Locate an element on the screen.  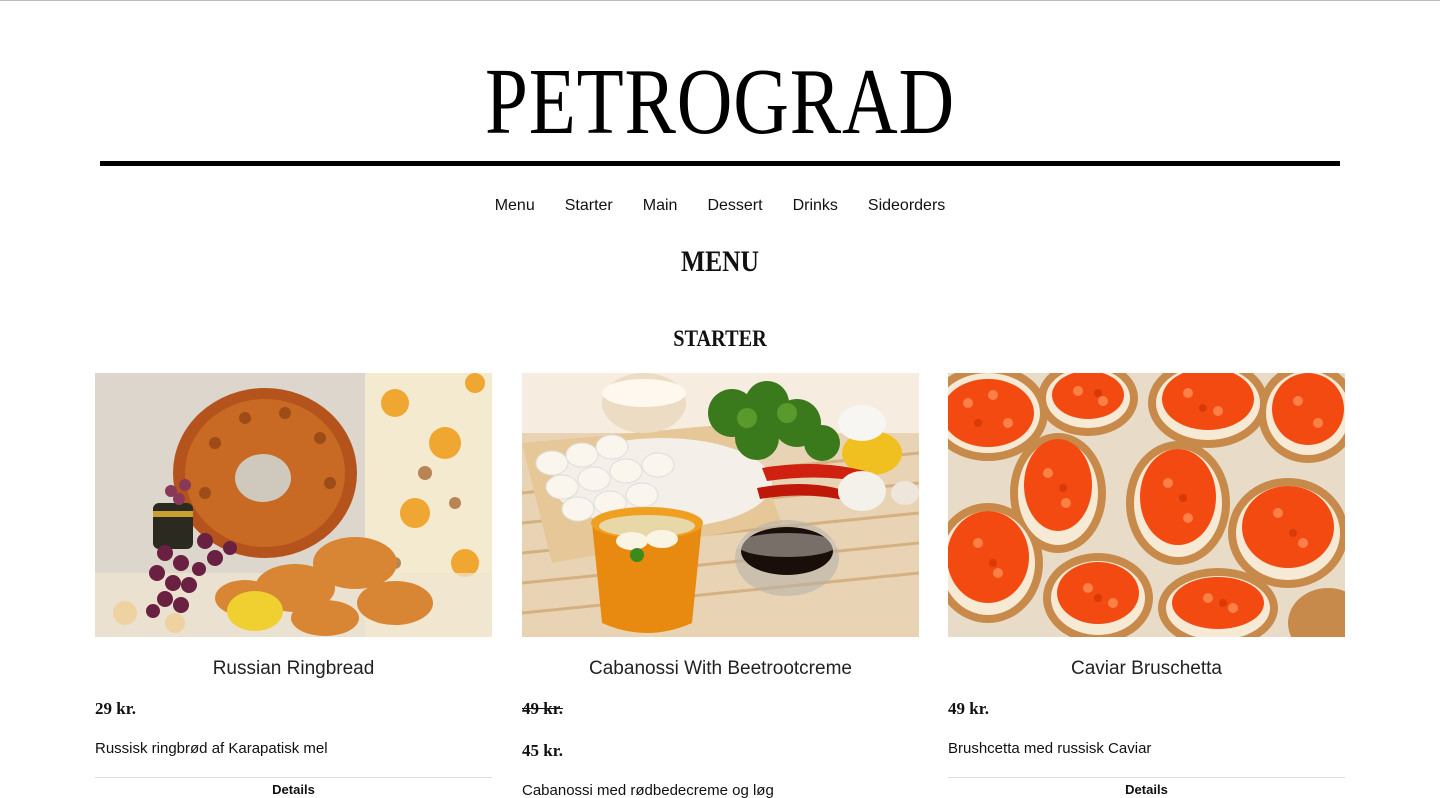
product-price: 45 kr. is located at coordinates (542, 750).